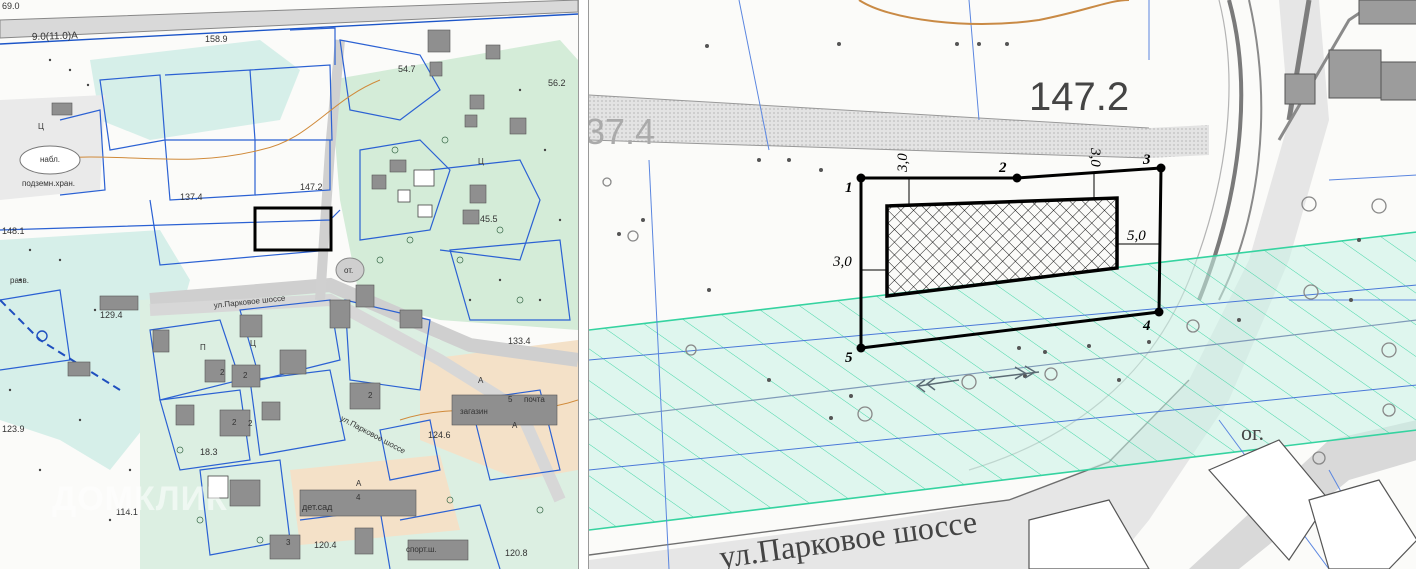 Image resolution: width=1416 pixels, height=569 pixels. Describe the element at coordinates (50, 159) in the screenshot. I see `map-label: набл.` at that location.